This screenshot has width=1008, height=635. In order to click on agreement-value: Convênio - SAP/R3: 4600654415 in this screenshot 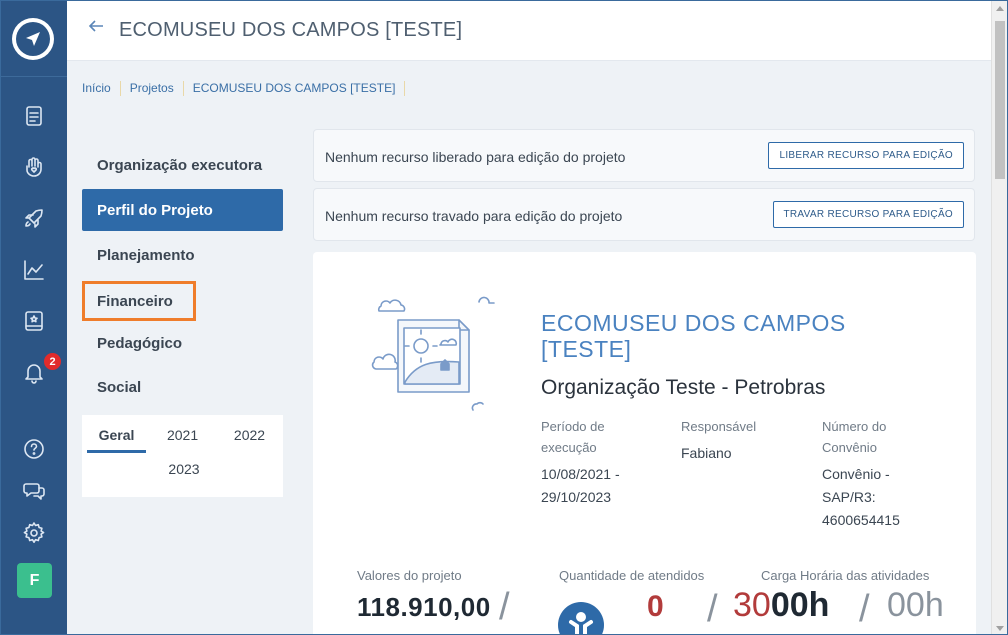, I will do `click(861, 497)`.